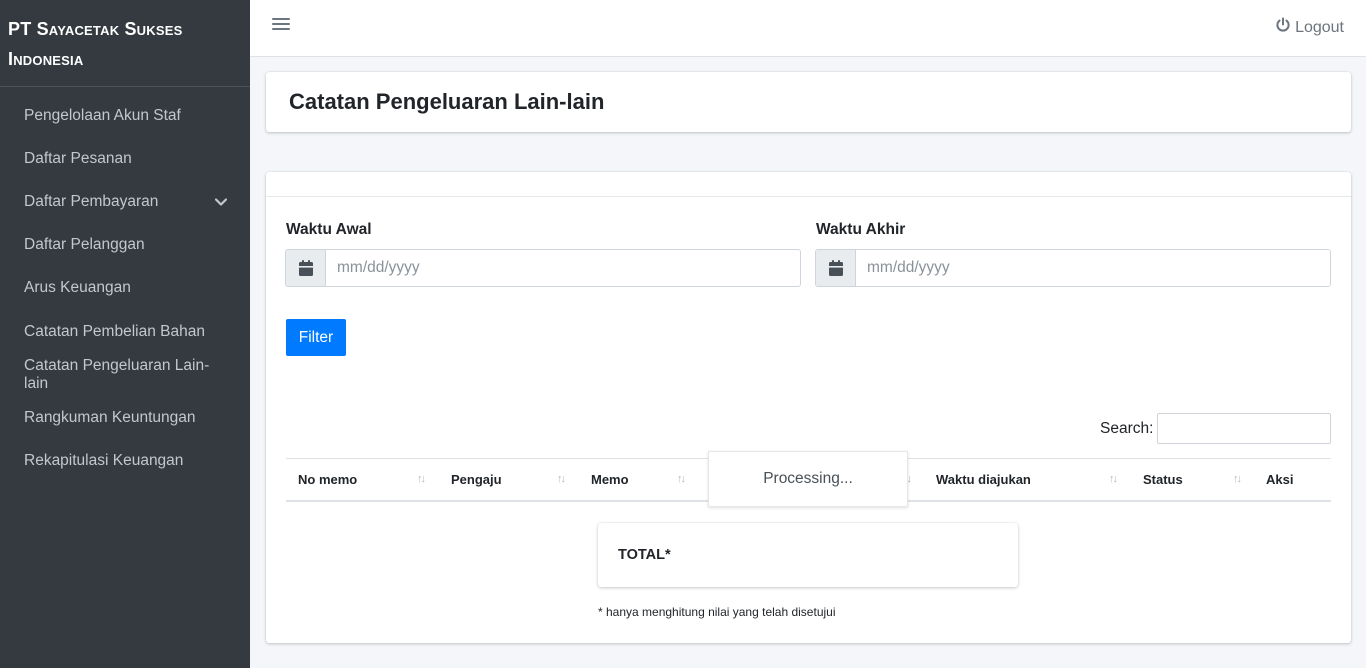  I want to click on column-header-memo: Memo, so click(610, 479).